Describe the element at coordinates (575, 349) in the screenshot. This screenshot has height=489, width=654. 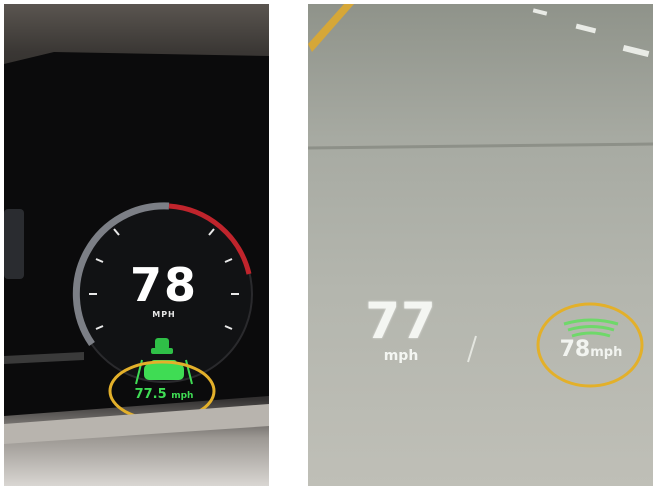
I see `hud-acc-value: 78` at that location.